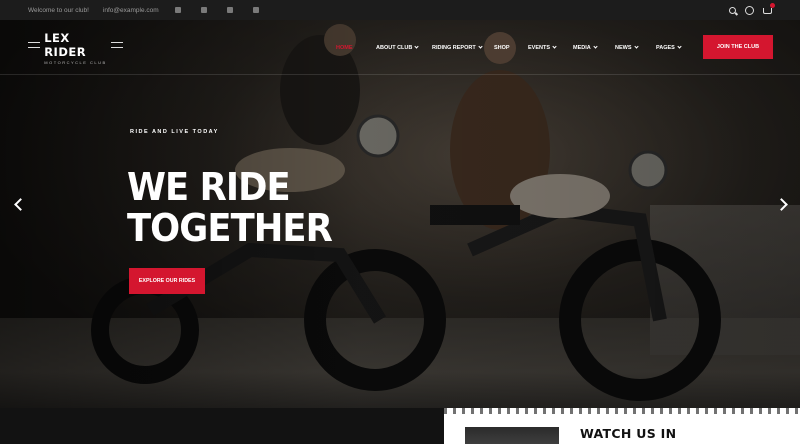 This screenshot has width=800, height=444. I want to click on user-icon, so click(749, 10).